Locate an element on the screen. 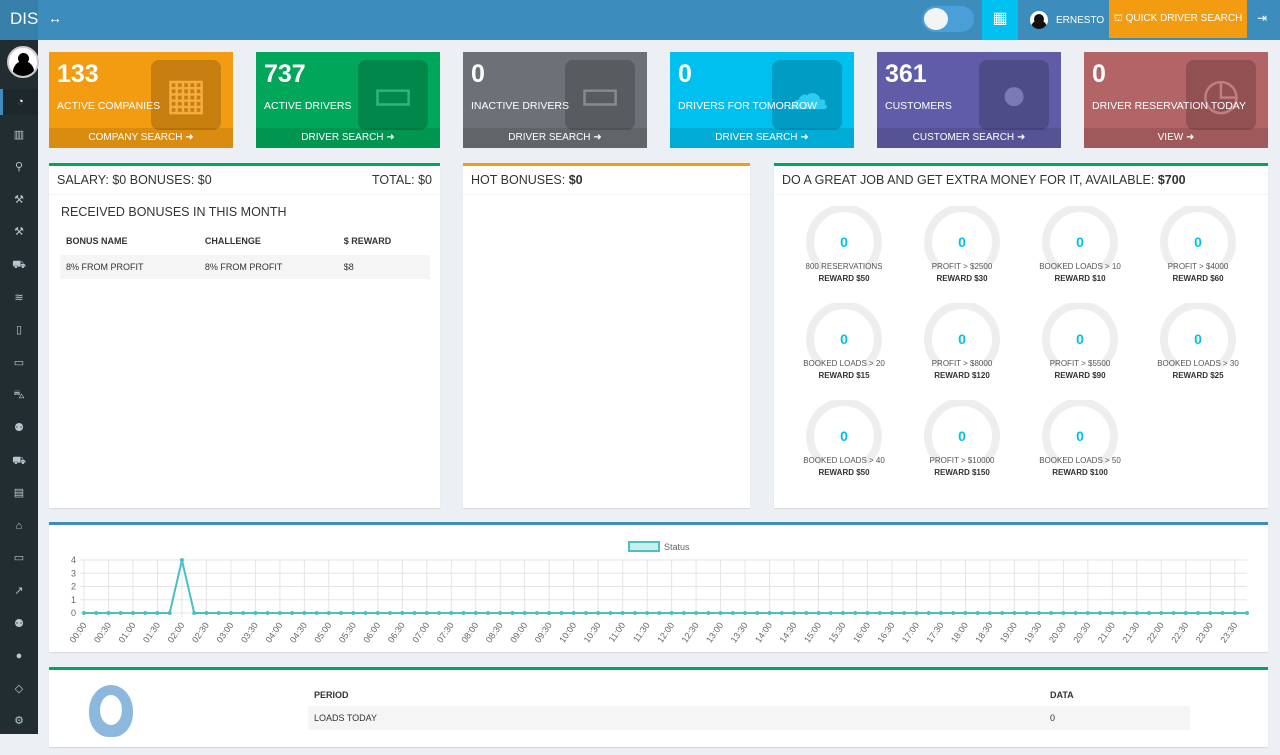 This screenshot has width=1280, height=755. app-logo: DISPATCH is located at coordinates (19, 20).